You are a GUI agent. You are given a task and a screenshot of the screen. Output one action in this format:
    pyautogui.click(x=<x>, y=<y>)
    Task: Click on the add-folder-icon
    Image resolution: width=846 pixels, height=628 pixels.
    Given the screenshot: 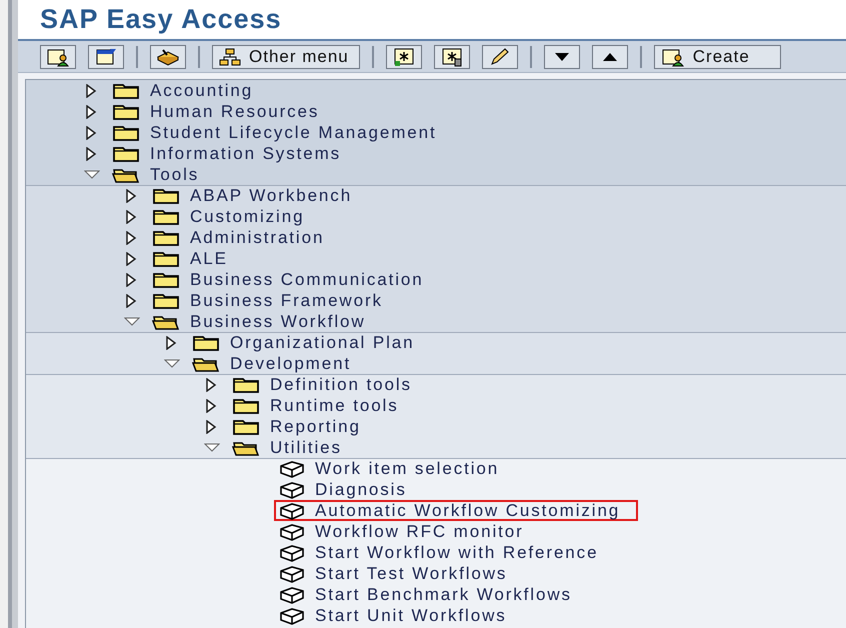 What is the action you would take?
    pyautogui.click(x=404, y=56)
    